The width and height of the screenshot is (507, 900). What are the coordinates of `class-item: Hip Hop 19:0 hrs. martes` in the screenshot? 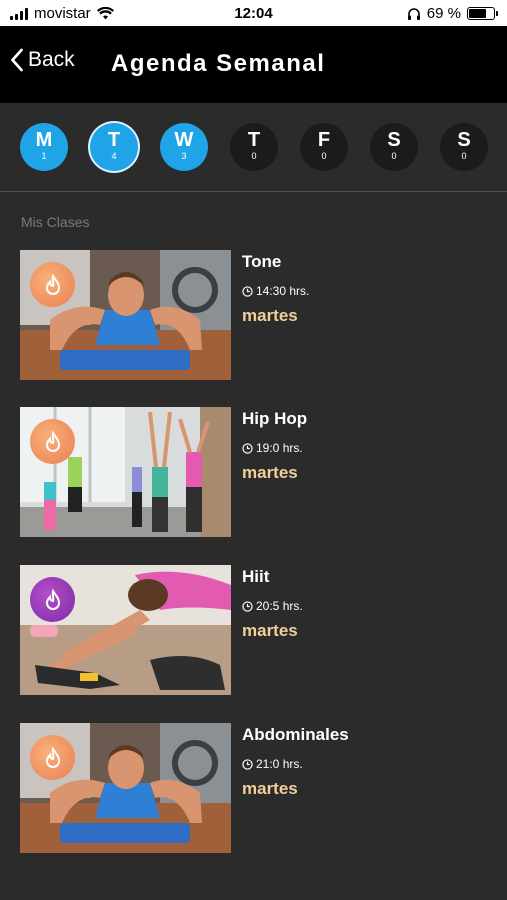 It's located at (255, 472).